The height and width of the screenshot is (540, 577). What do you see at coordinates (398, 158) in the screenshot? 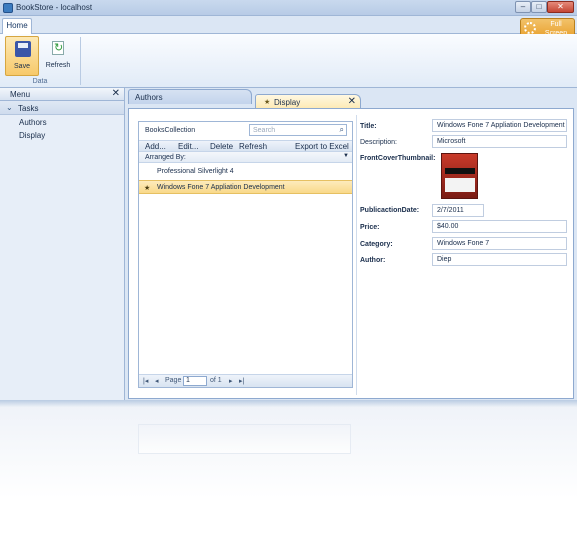
I see `thumbnail-label: FrontCoverThumbnail:` at bounding box center [398, 158].